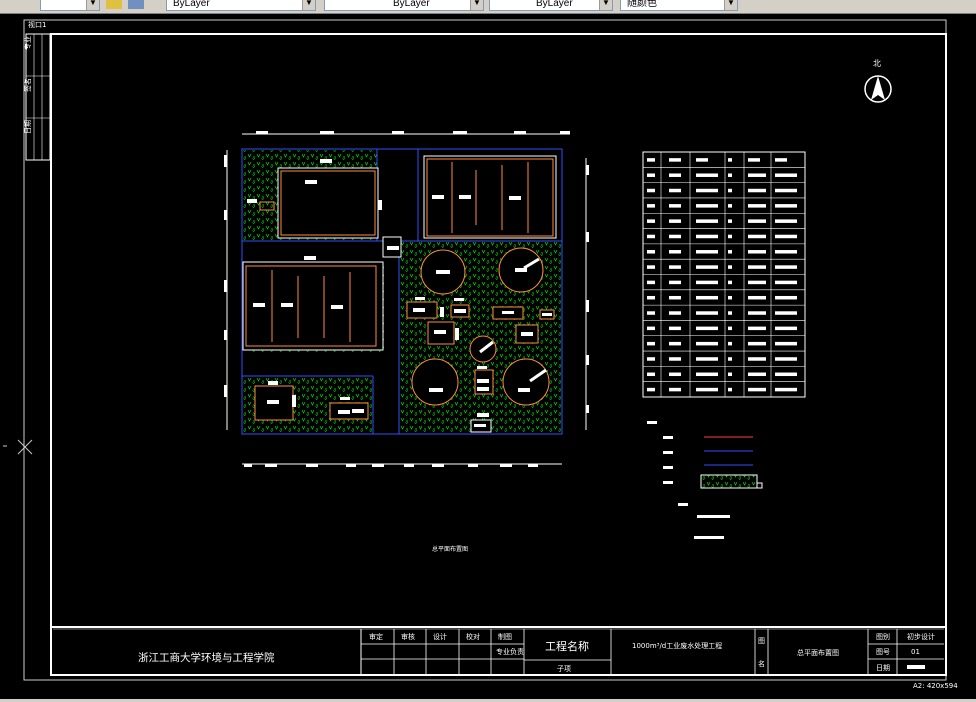  I want to click on north-arrow-icon: 北, so click(878, 81).